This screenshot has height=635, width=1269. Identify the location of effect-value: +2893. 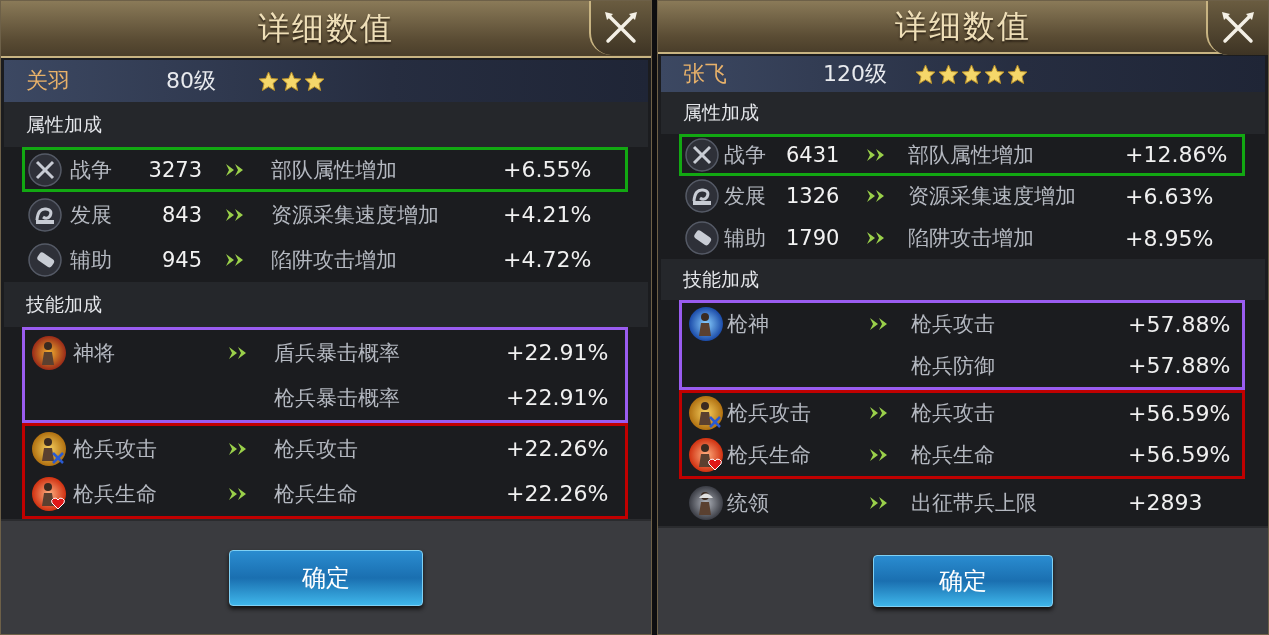
(1166, 503).